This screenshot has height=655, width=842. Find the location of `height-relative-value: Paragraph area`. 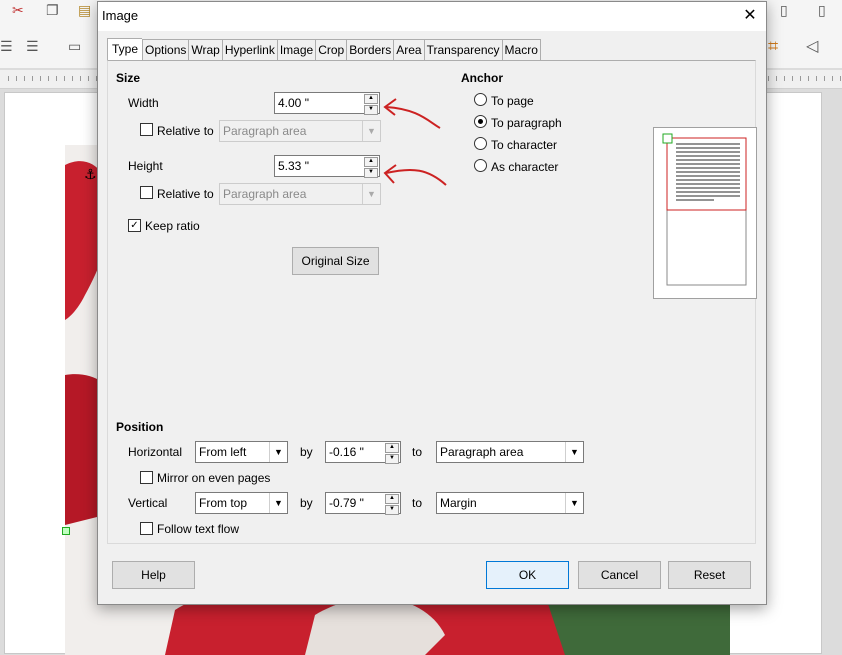

height-relative-value: Paragraph area is located at coordinates (265, 194).